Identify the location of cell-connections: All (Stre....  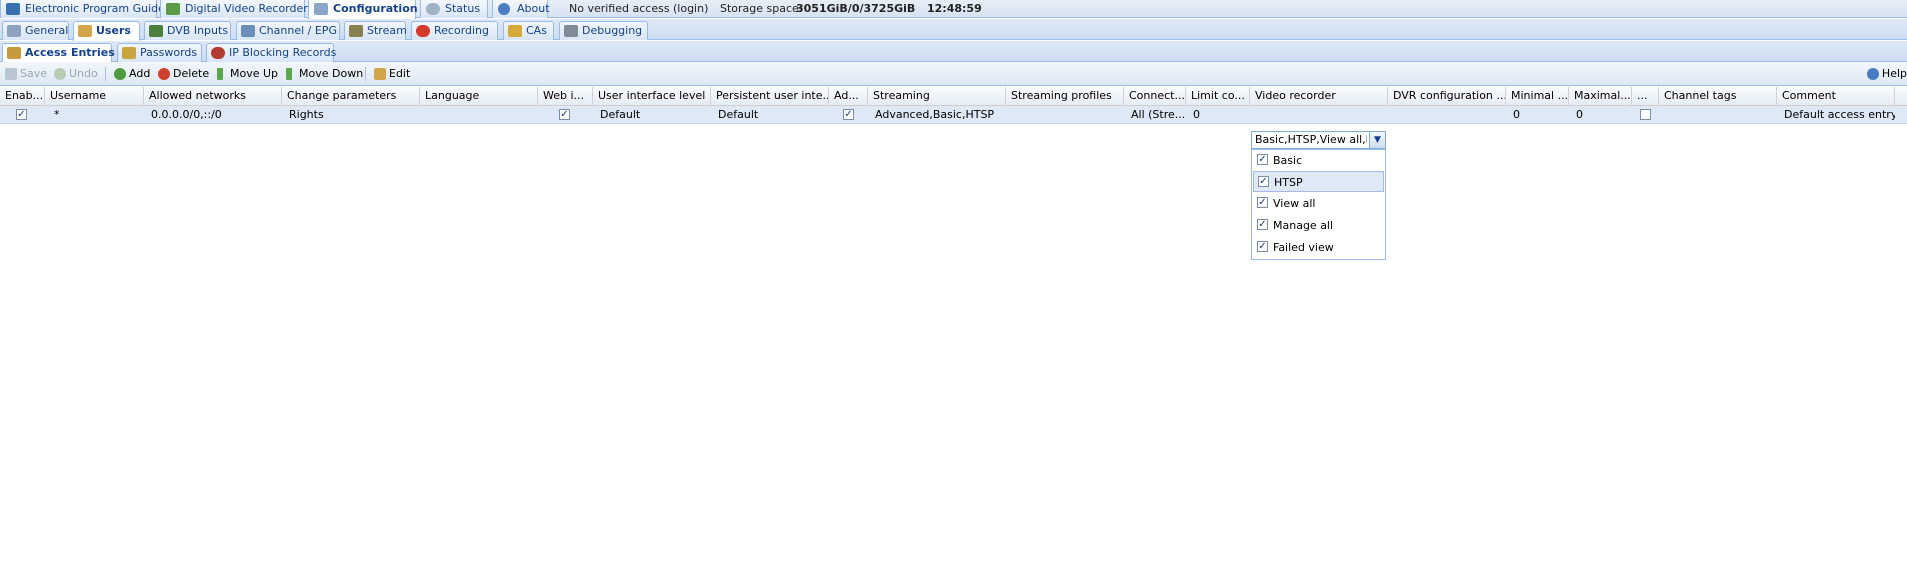
(1158, 114).